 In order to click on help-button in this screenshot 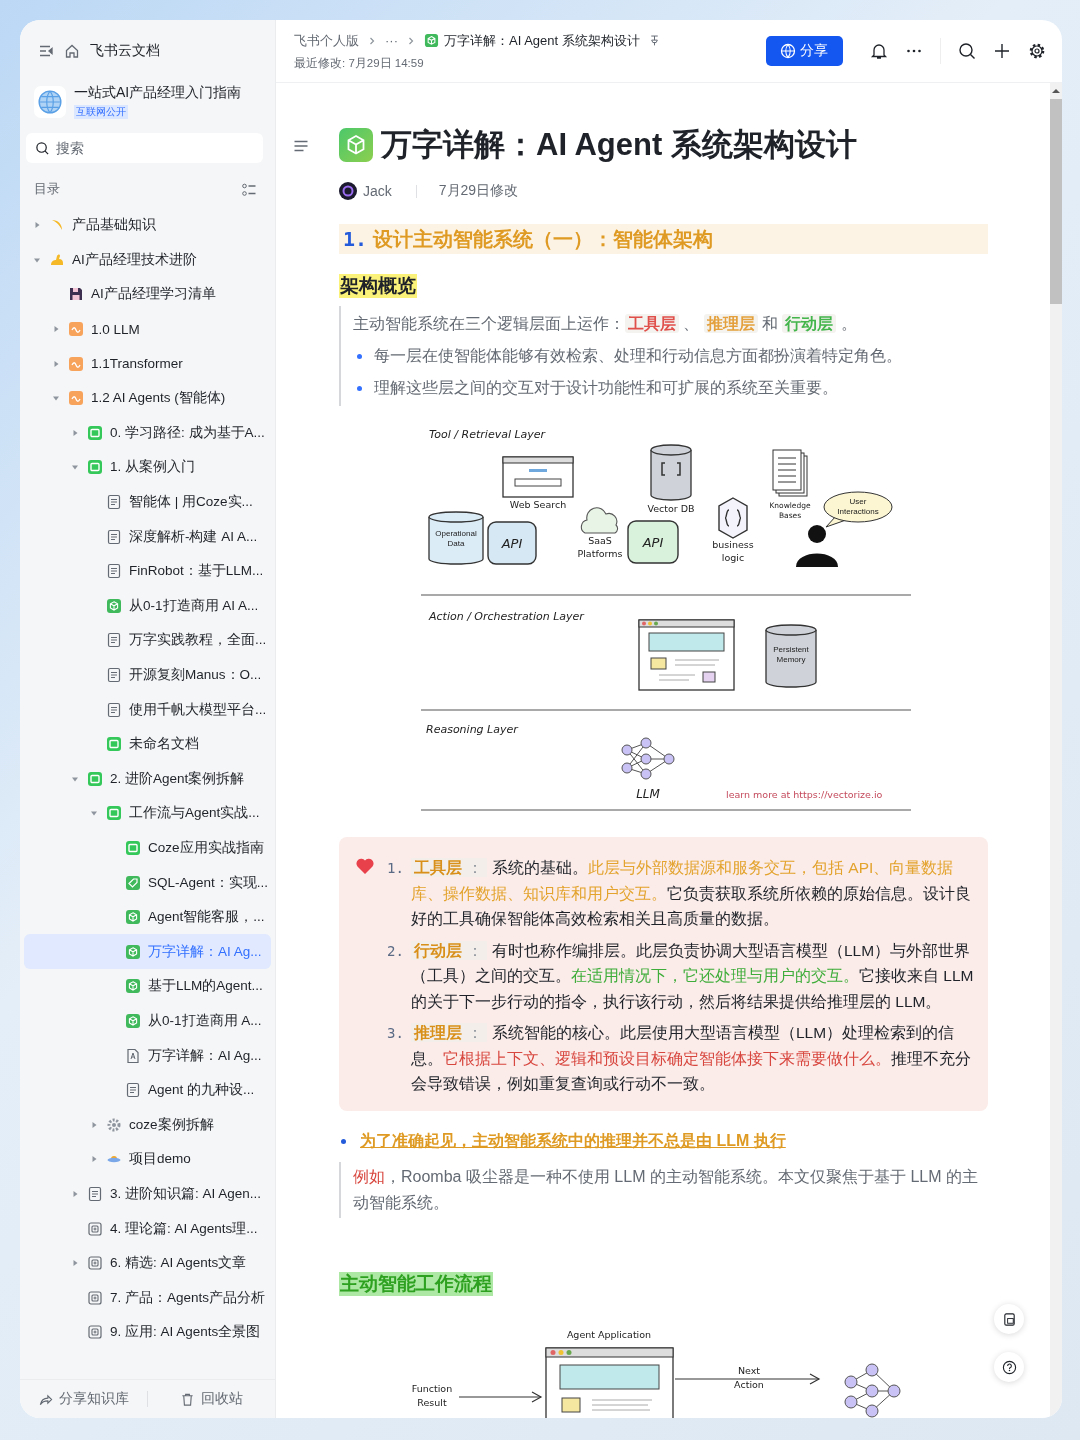, I will do `click(1009, 1367)`.